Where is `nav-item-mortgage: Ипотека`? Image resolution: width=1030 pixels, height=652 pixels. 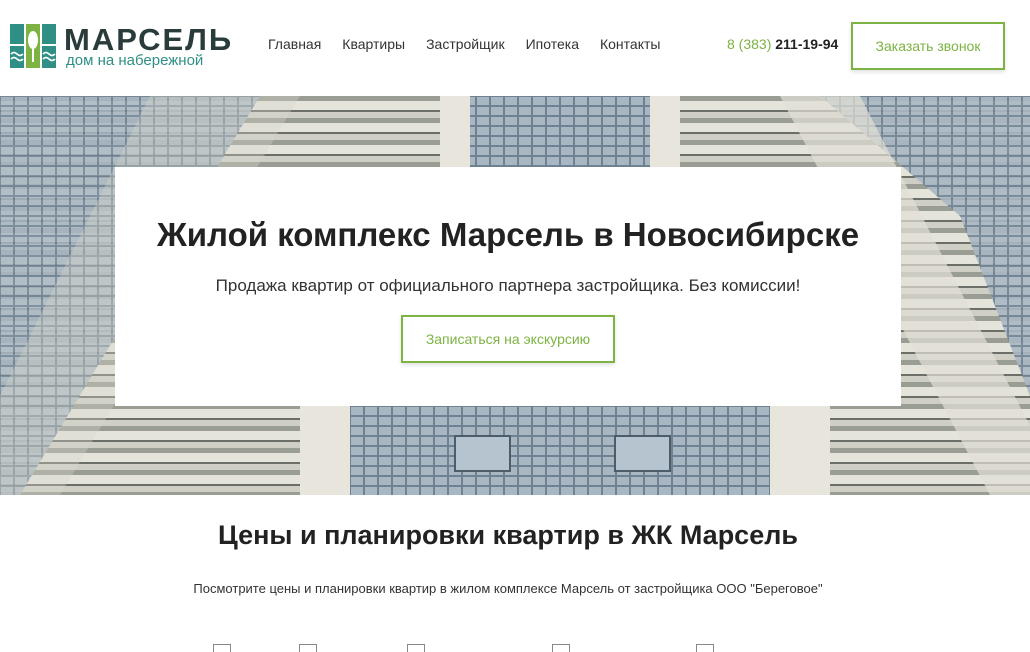
nav-item-mortgage: Ипотека is located at coordinates (552, 44).